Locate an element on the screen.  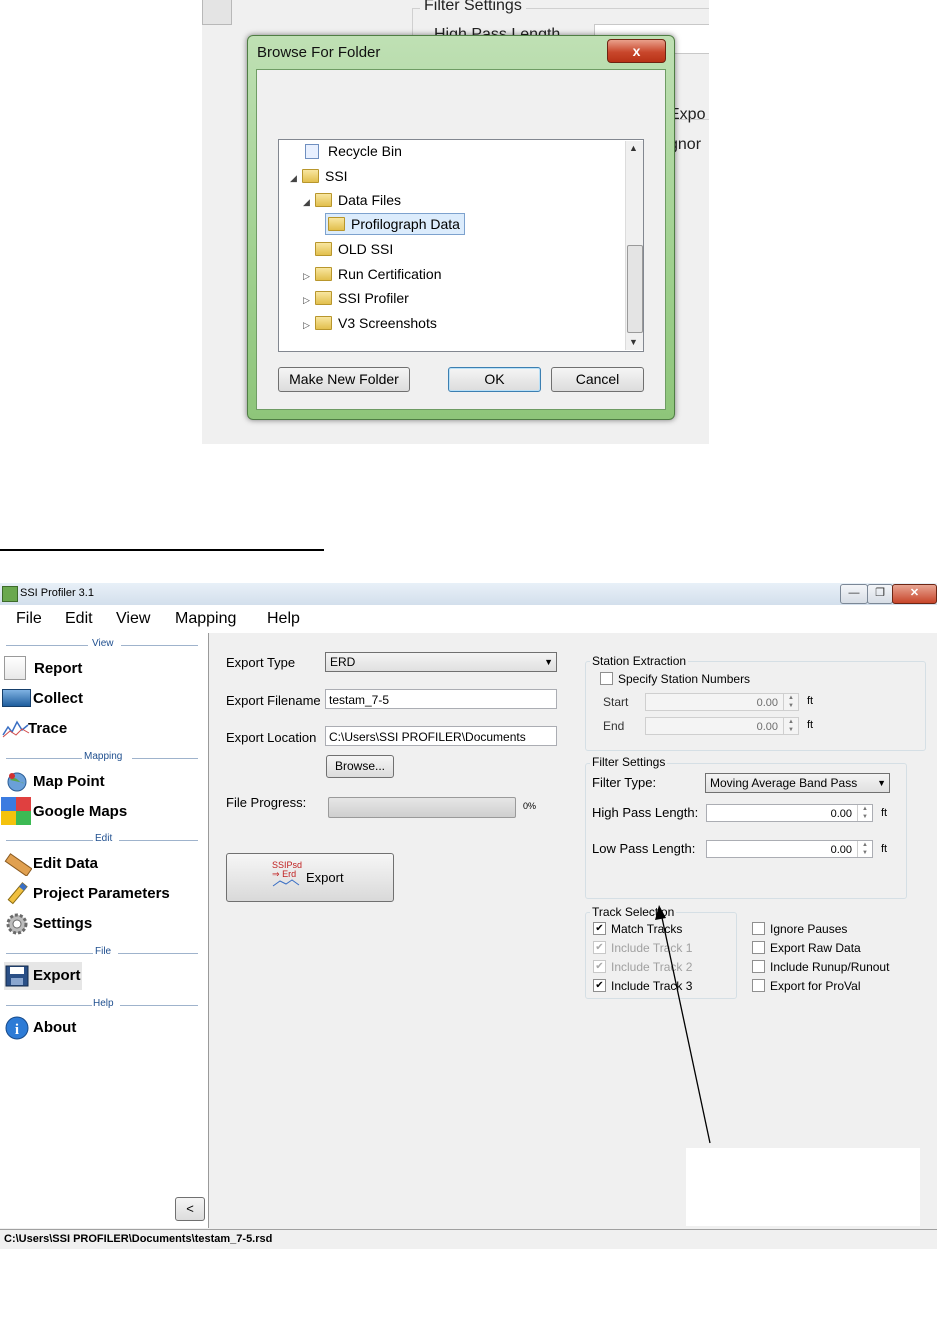
filter-type-label: Filter Type: is located at coordinates (624, 782).